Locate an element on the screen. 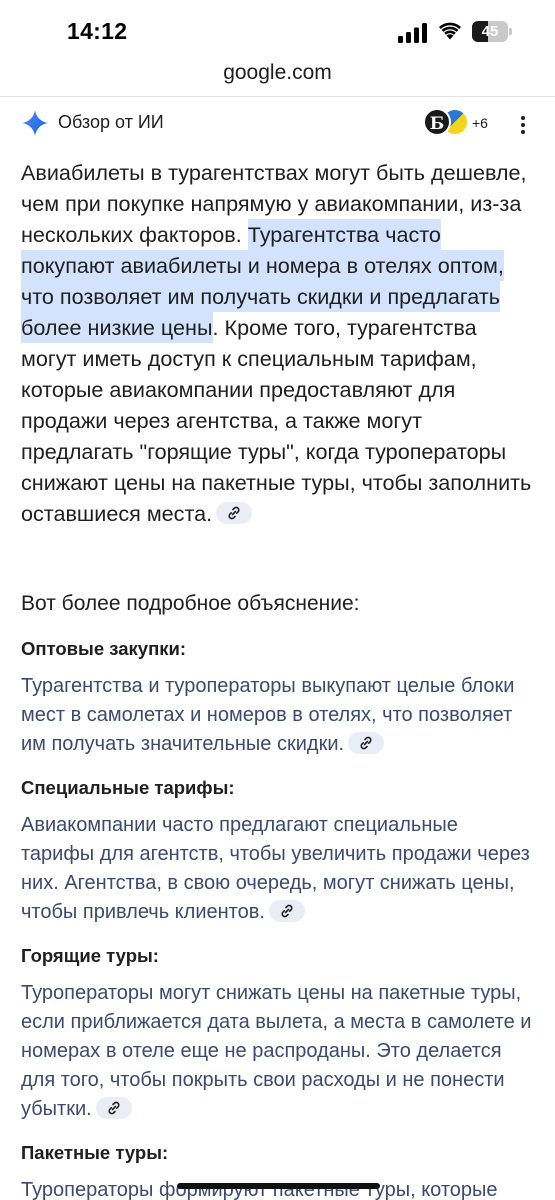 The width and height of the screenshot is (555, 1200). url-text: google.com is located at coordinates (277, 72).